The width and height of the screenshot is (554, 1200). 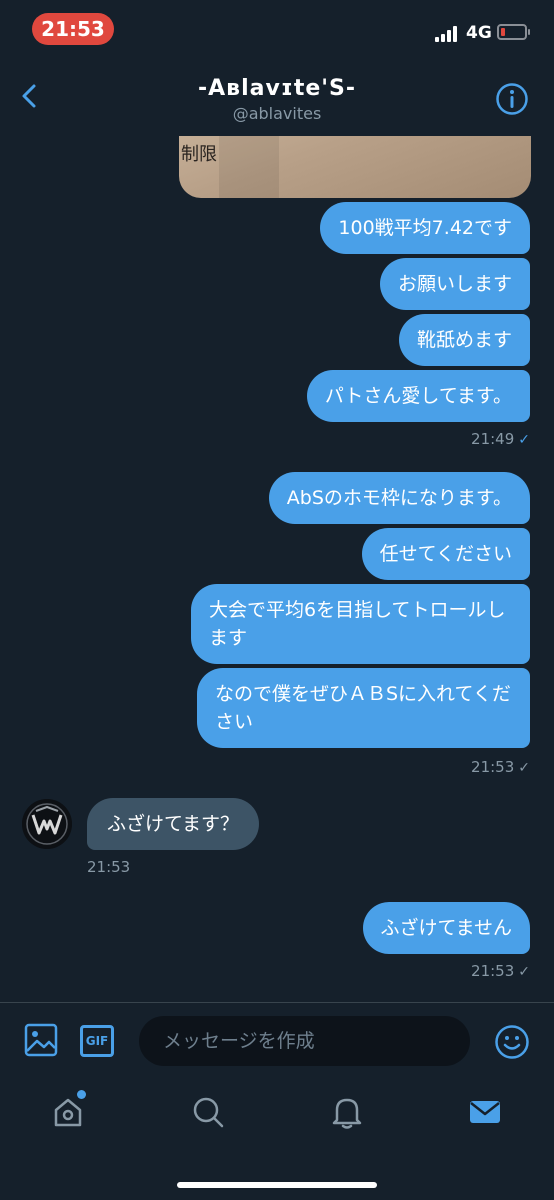 What do you see at coordinates (512, 1042) in the screenshot?
I see `emoji-icon` at bounding box center [512, 1042].